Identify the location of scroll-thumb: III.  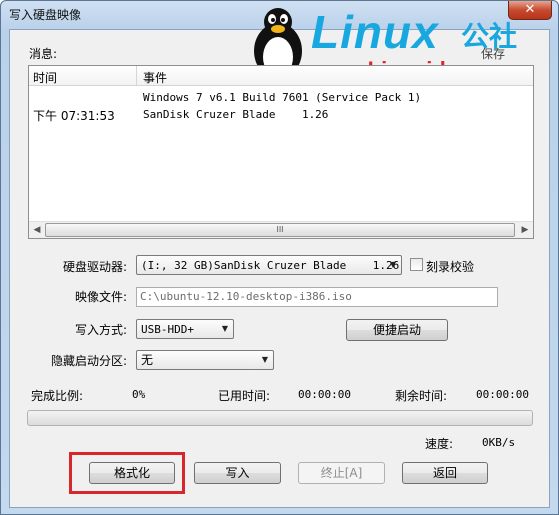
(280, 230).